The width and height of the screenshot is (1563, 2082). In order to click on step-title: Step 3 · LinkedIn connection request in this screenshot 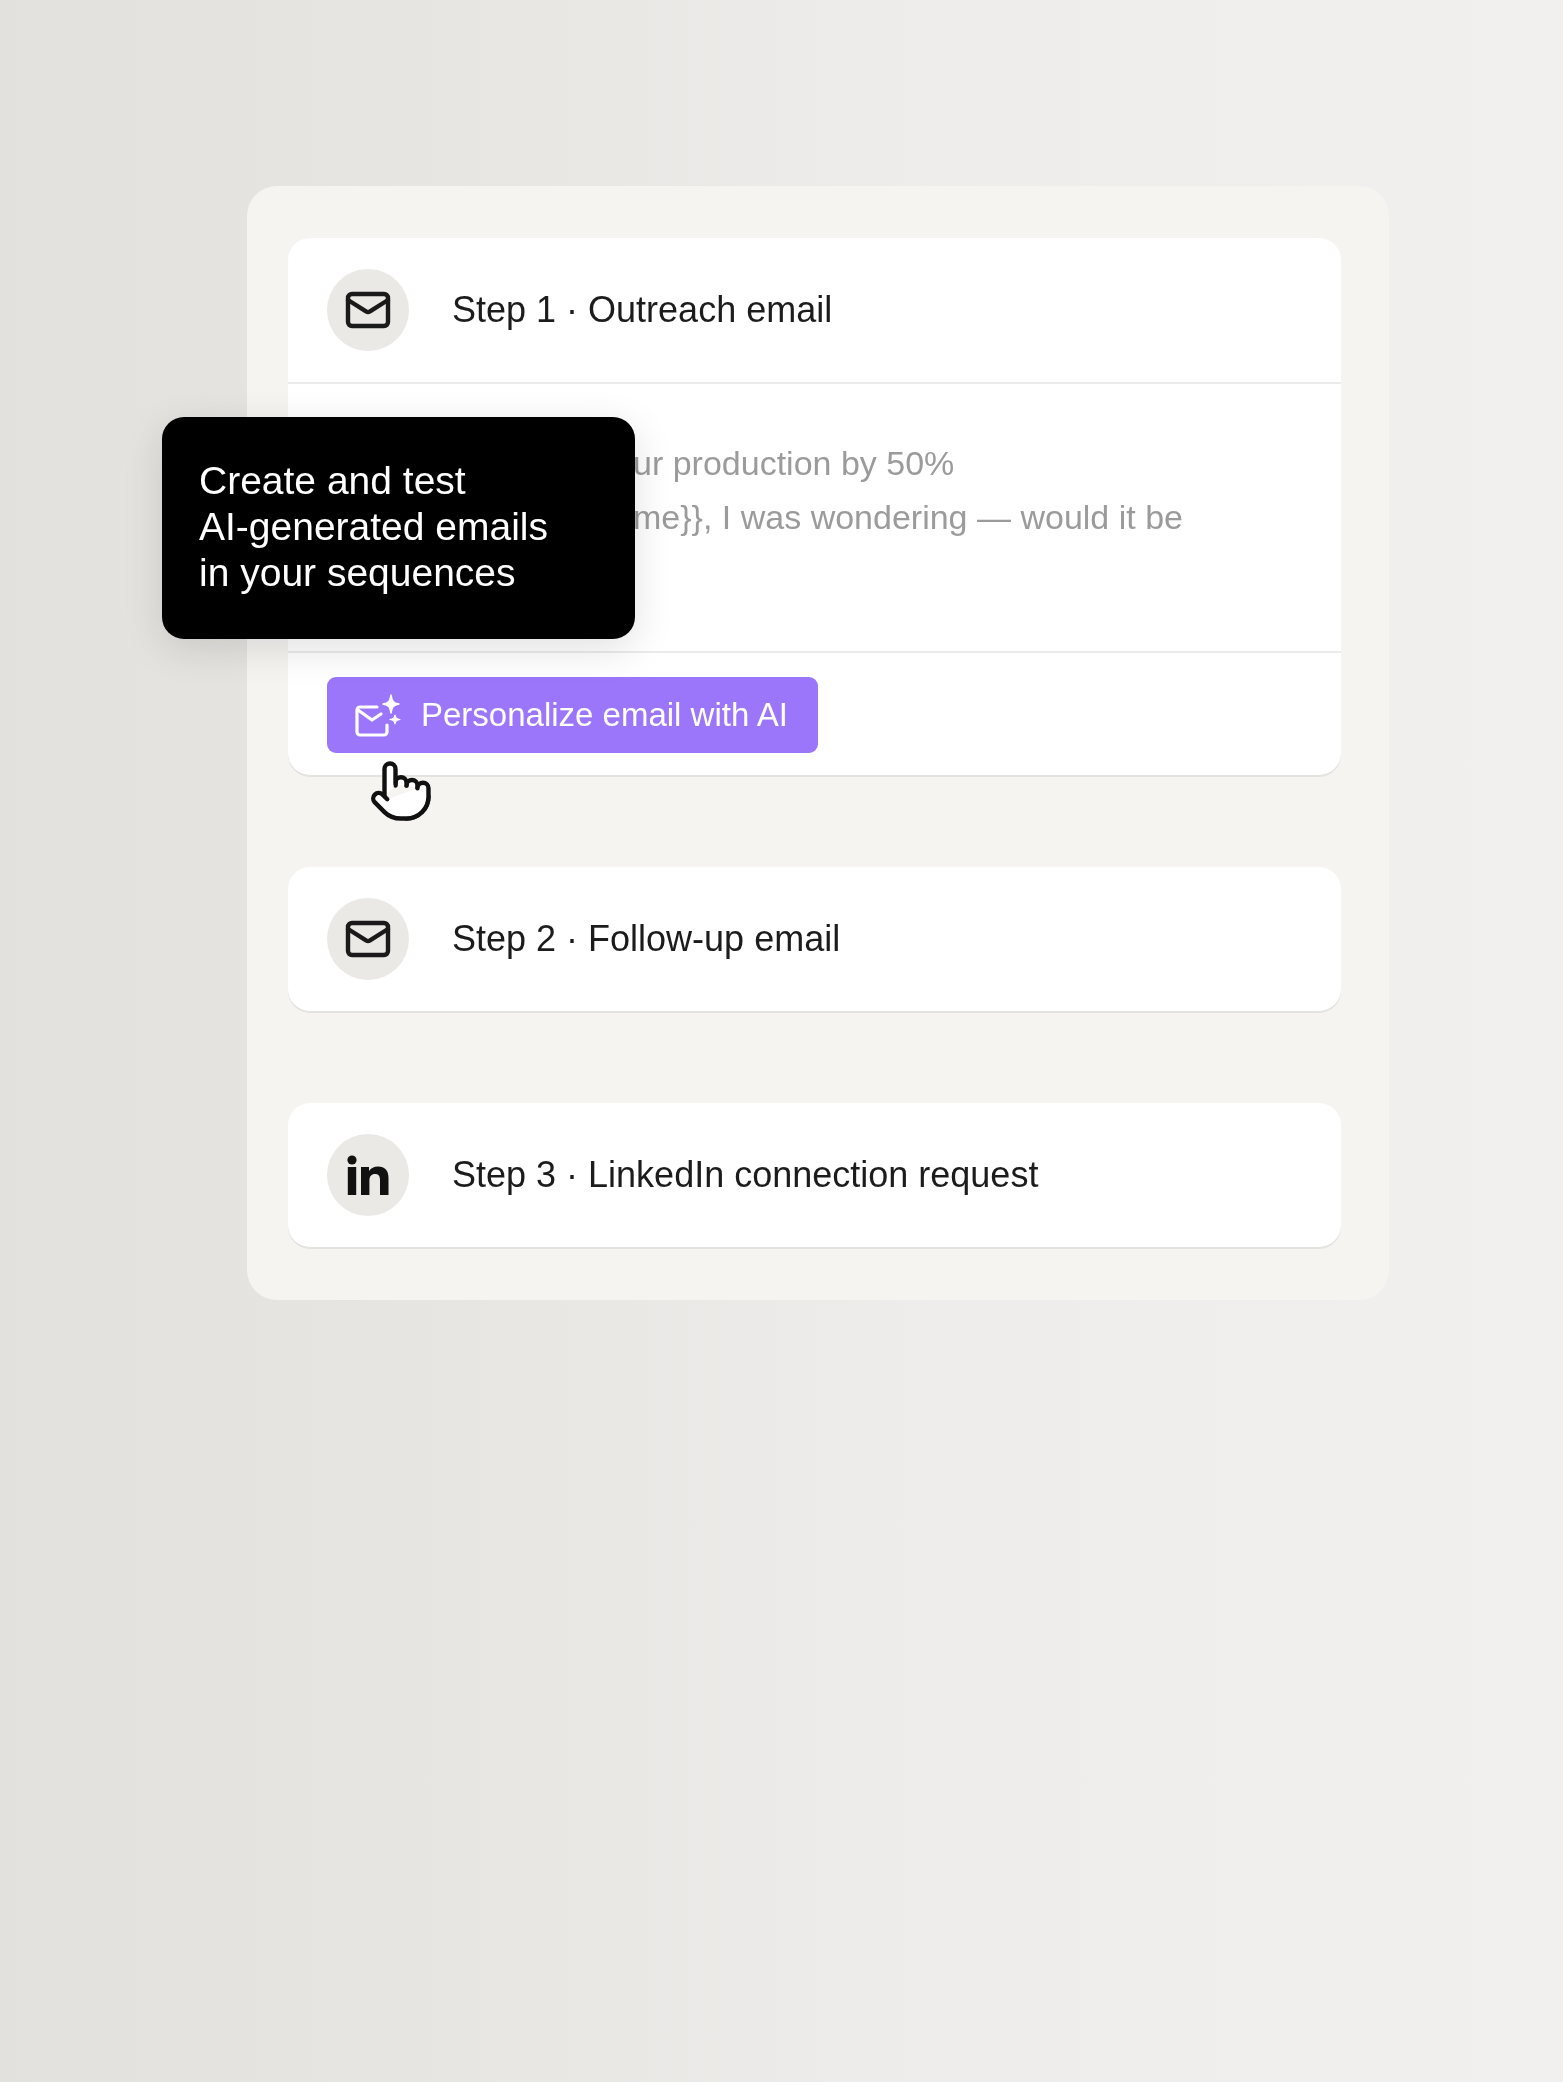, I will do `click(745, 1175)`.